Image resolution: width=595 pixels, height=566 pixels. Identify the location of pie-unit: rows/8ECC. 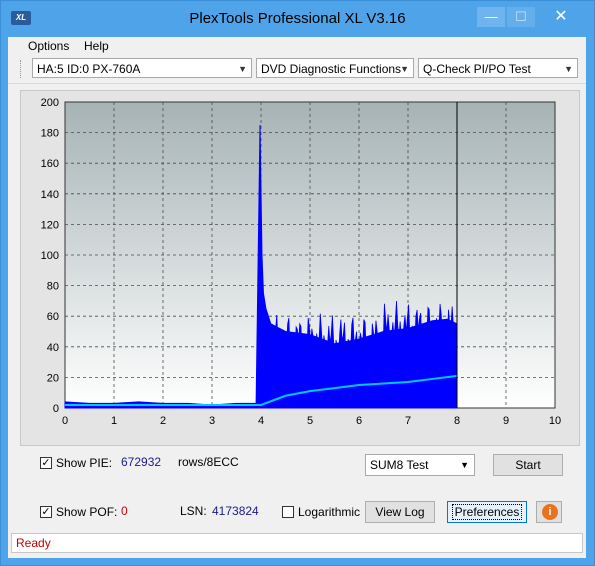
(208, 462).